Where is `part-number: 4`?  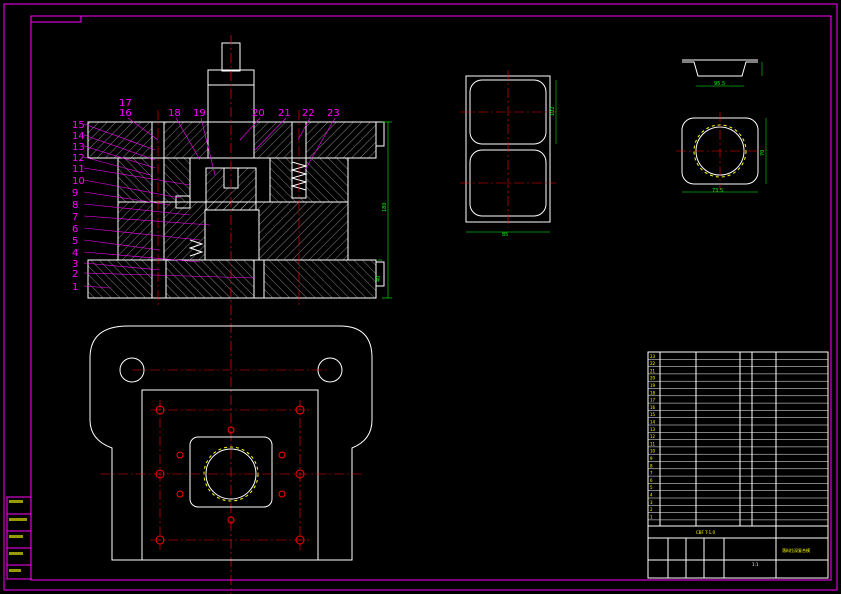 part-number: 4 is located at coordinates (75, 253).